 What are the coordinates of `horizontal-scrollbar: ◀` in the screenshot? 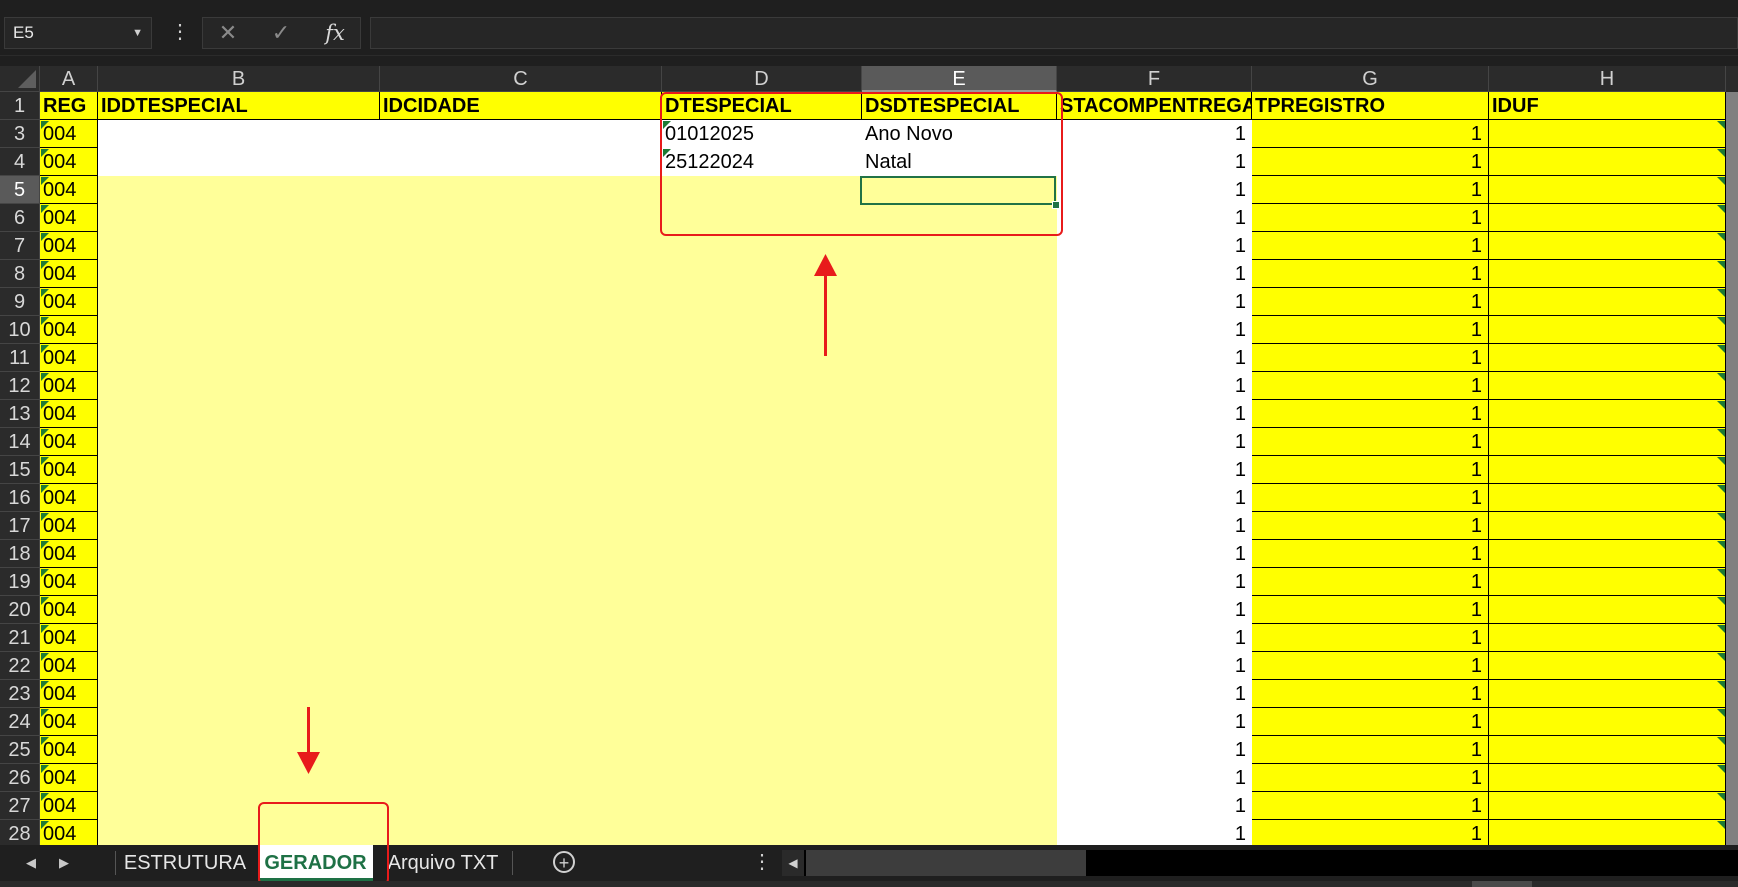 It's located at (1260, 863).